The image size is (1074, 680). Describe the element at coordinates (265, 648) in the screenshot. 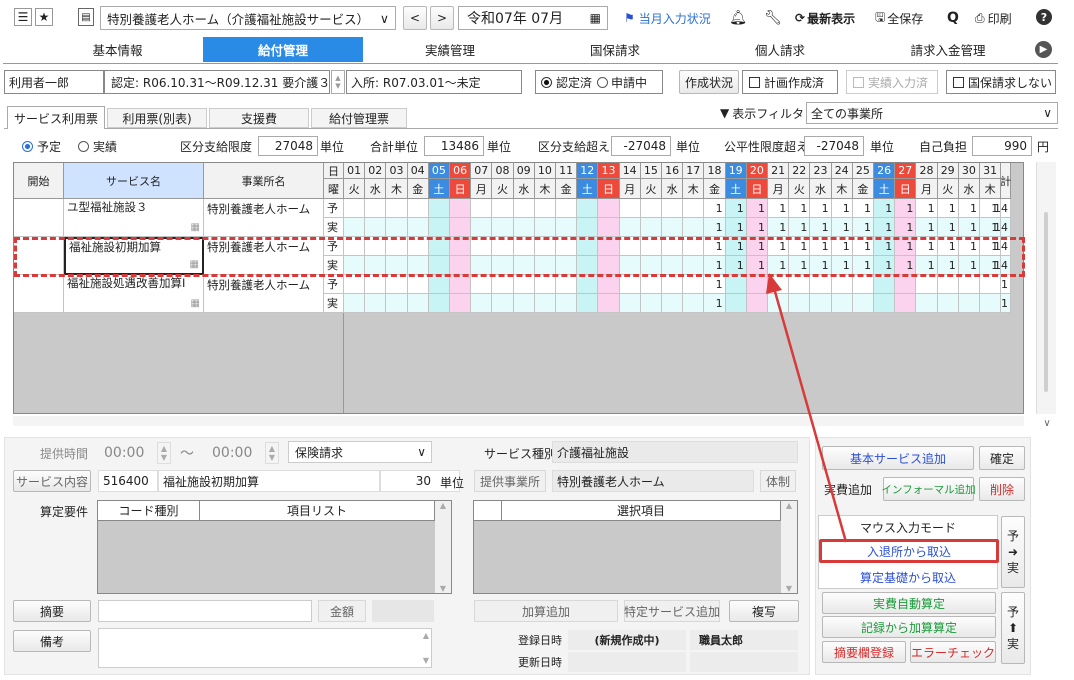

I see `note-field: ▲ ▼` at that location.